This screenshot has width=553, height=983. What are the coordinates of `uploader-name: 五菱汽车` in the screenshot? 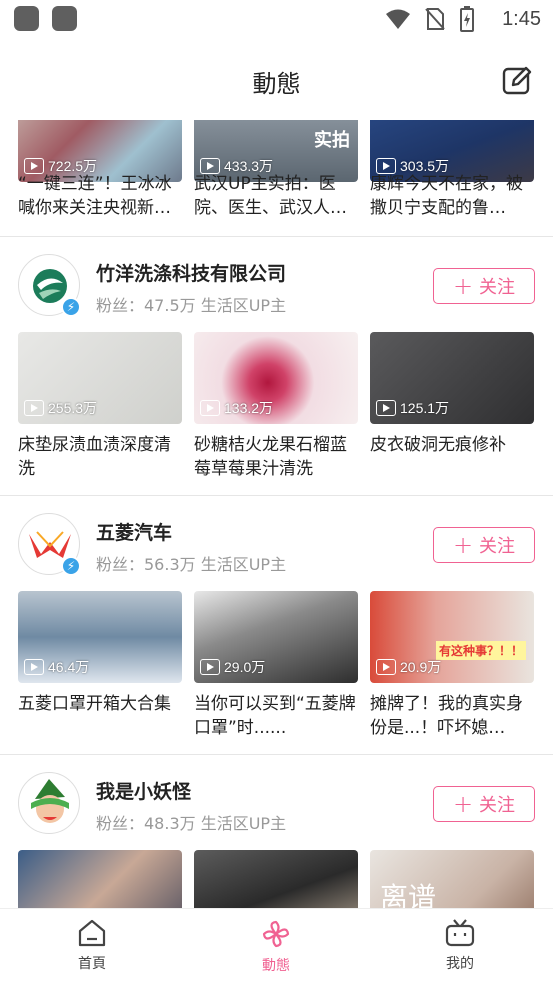 It's located at (134, 531).